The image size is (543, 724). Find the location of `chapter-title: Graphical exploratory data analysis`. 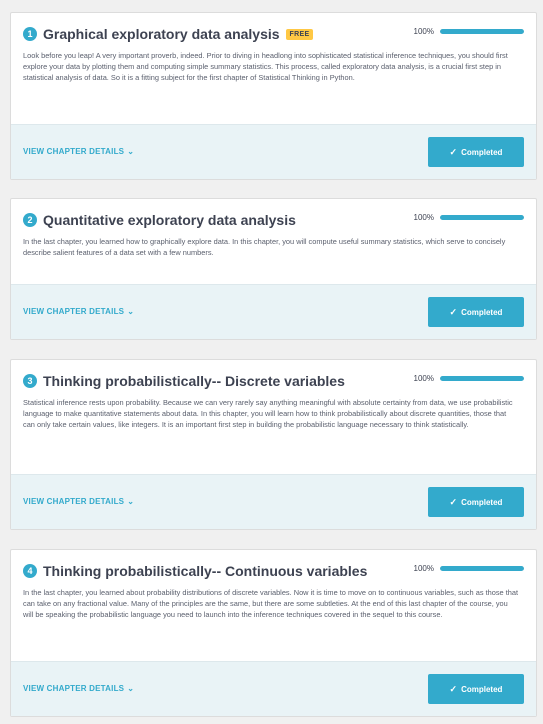

chapter-title: Graphical exploratory data analysis is located at coordinates (161, 34).